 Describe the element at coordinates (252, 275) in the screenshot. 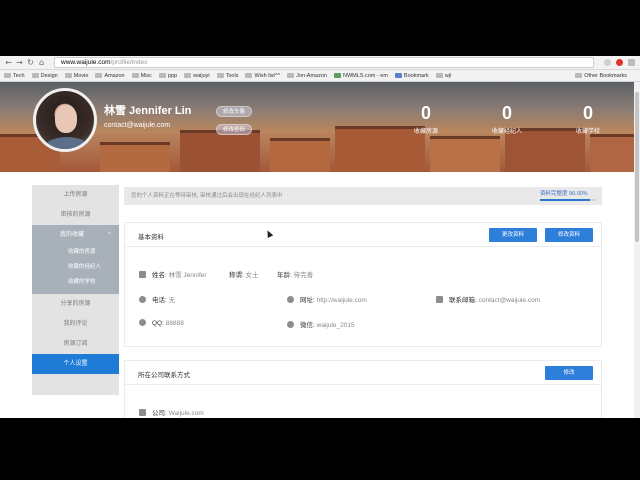

I see `field-value: 女士` at that location.